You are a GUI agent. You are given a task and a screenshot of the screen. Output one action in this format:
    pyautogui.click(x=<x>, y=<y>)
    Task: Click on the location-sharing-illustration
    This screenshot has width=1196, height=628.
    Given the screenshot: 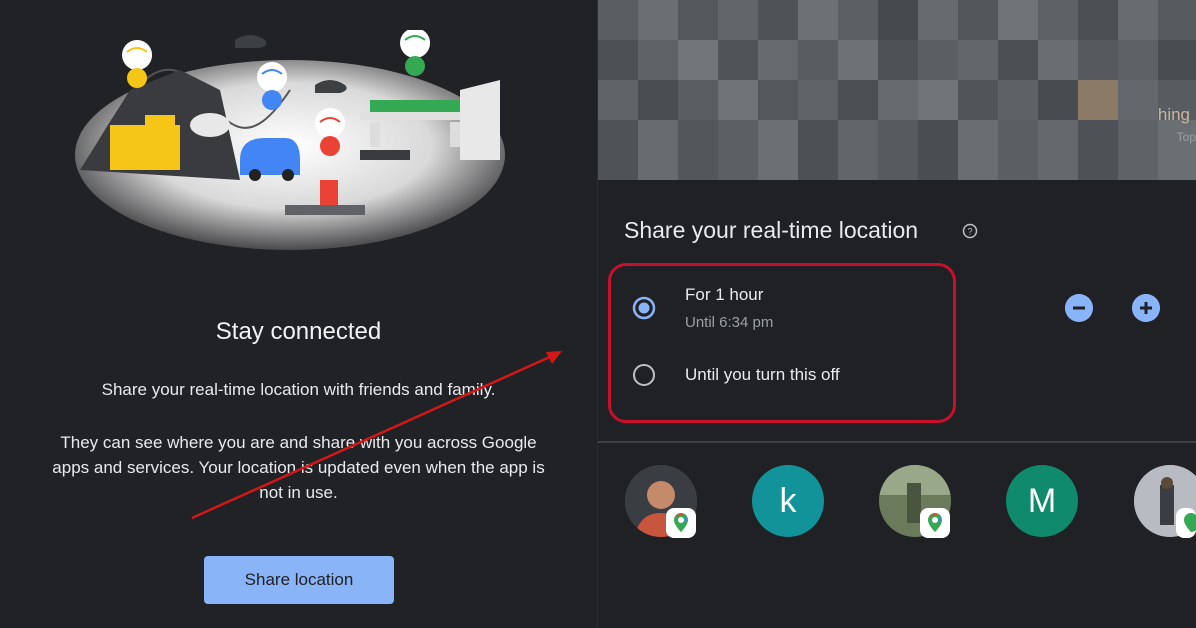 What is the action you would take?
    pyautogui.click(x=290, y=140)
    